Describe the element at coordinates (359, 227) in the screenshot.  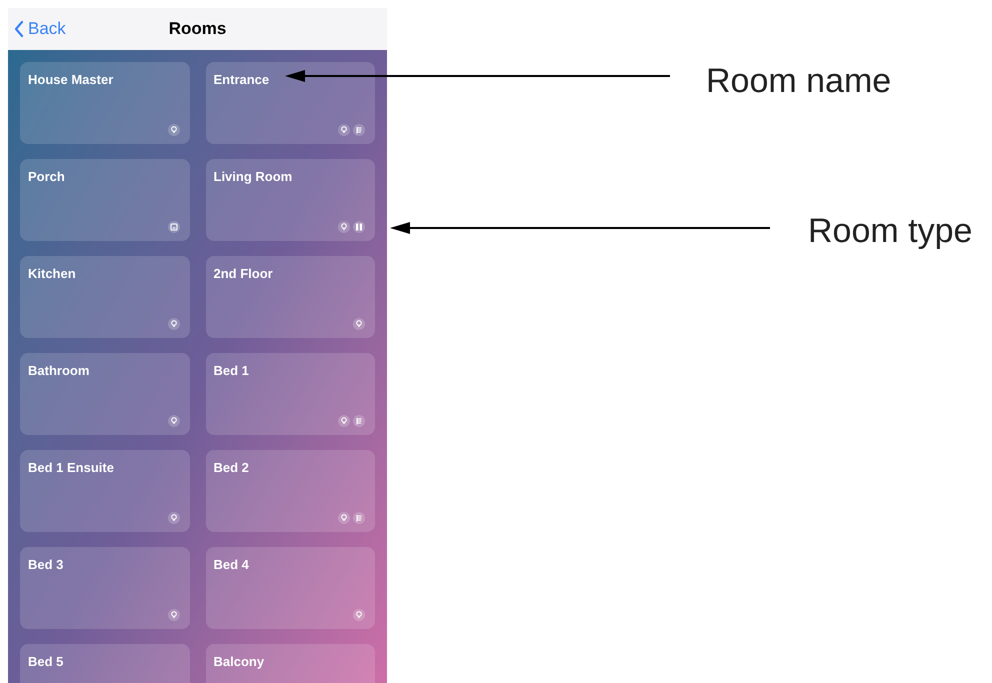
I see `curtains-icon` at that location.